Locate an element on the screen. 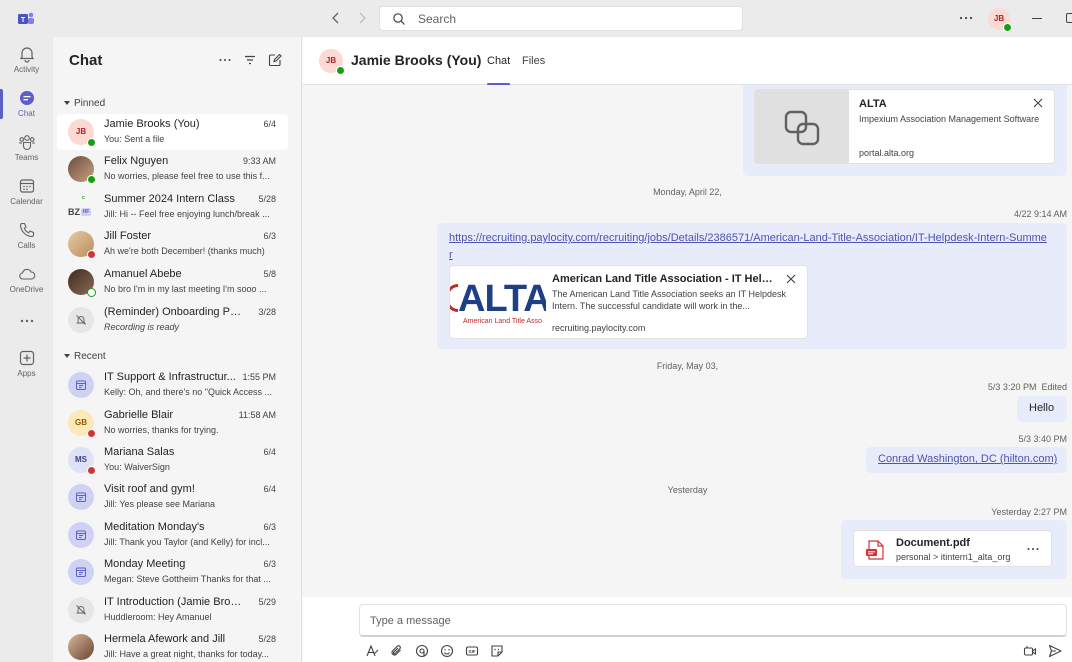 This screenshot has height=662, width=1072. gif-icon: GIF is located at coordinates (472, 651).